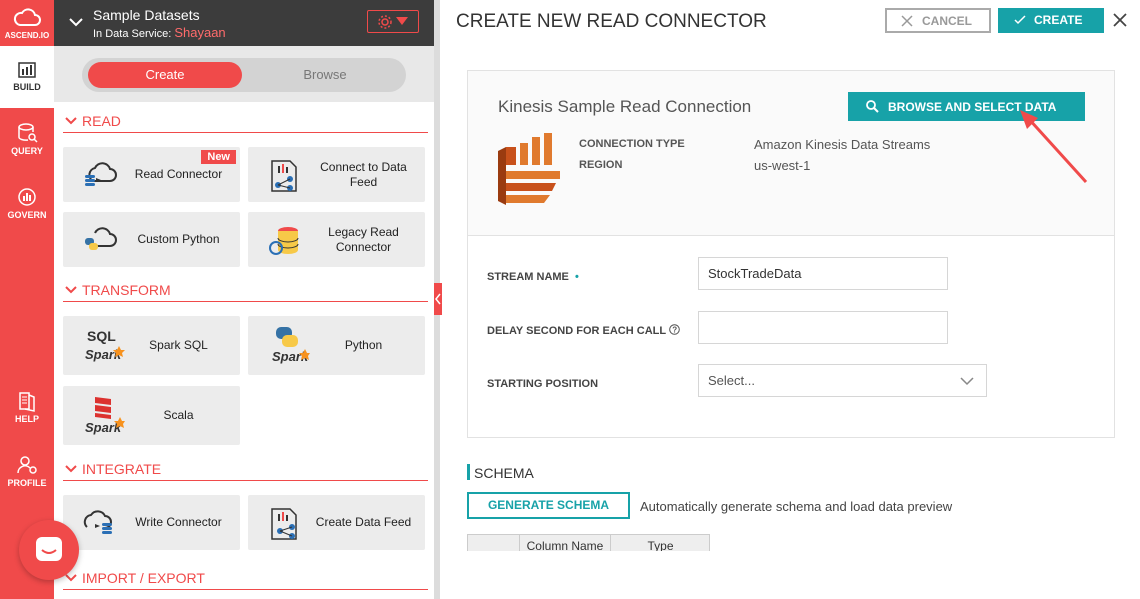 The width and height of the screenshot is (1140, 599). What do you see at coordinates (601, 165) in the screenshot?
I see `region-label: REGION` at bounding box center [601, 165].